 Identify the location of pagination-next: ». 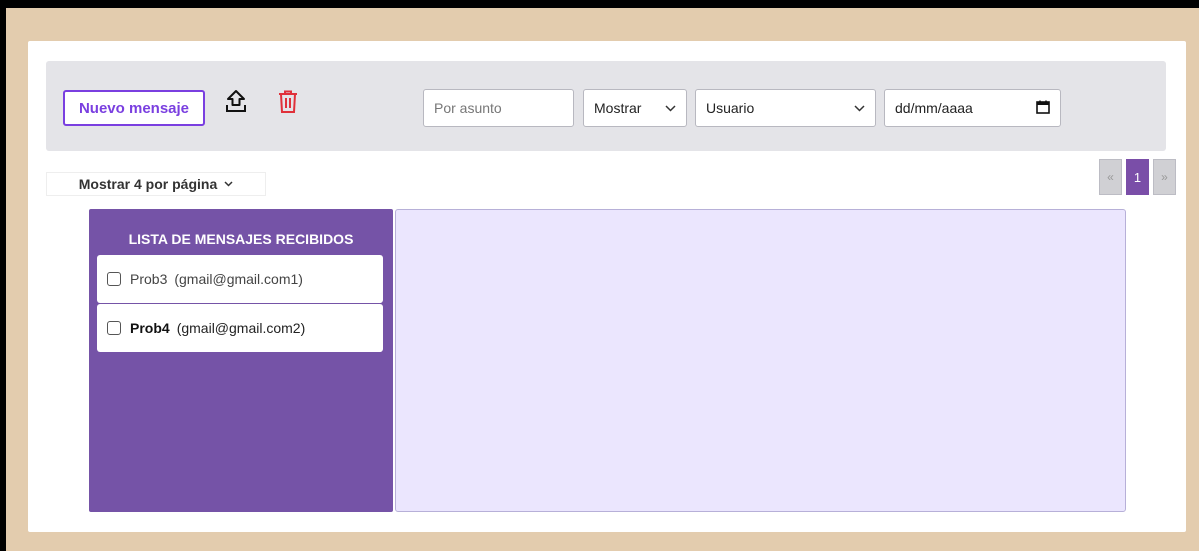
(1164, 177).